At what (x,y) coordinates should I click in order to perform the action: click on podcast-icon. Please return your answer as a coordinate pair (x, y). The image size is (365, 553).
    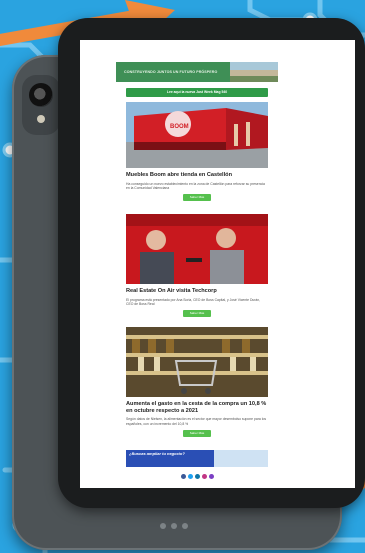
    Looking at the image, I should click on (211, 476).